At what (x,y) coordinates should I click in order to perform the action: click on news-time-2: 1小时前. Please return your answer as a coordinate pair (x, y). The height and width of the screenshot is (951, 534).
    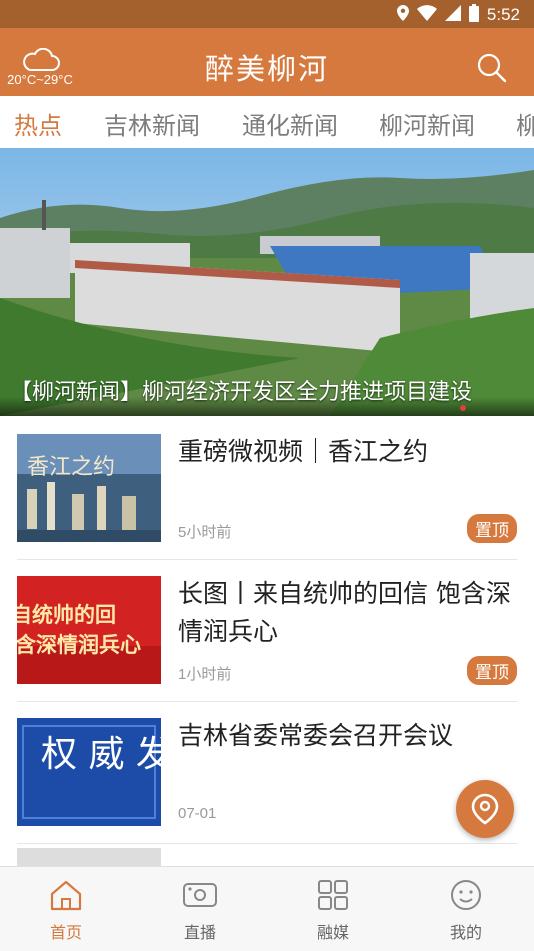
    Looking at the image, I should click on (205, 674).